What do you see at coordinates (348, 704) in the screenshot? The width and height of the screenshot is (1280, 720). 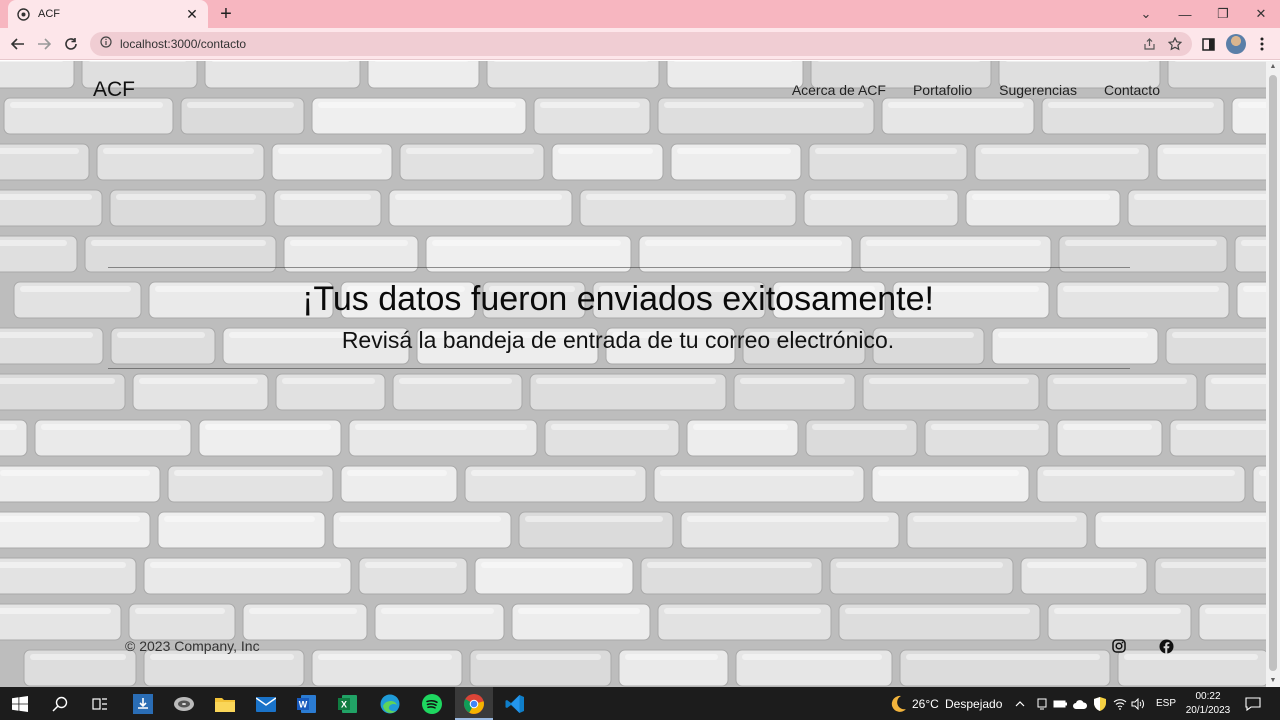 I see `excel-icon: X` at bounding box center [348, 704].